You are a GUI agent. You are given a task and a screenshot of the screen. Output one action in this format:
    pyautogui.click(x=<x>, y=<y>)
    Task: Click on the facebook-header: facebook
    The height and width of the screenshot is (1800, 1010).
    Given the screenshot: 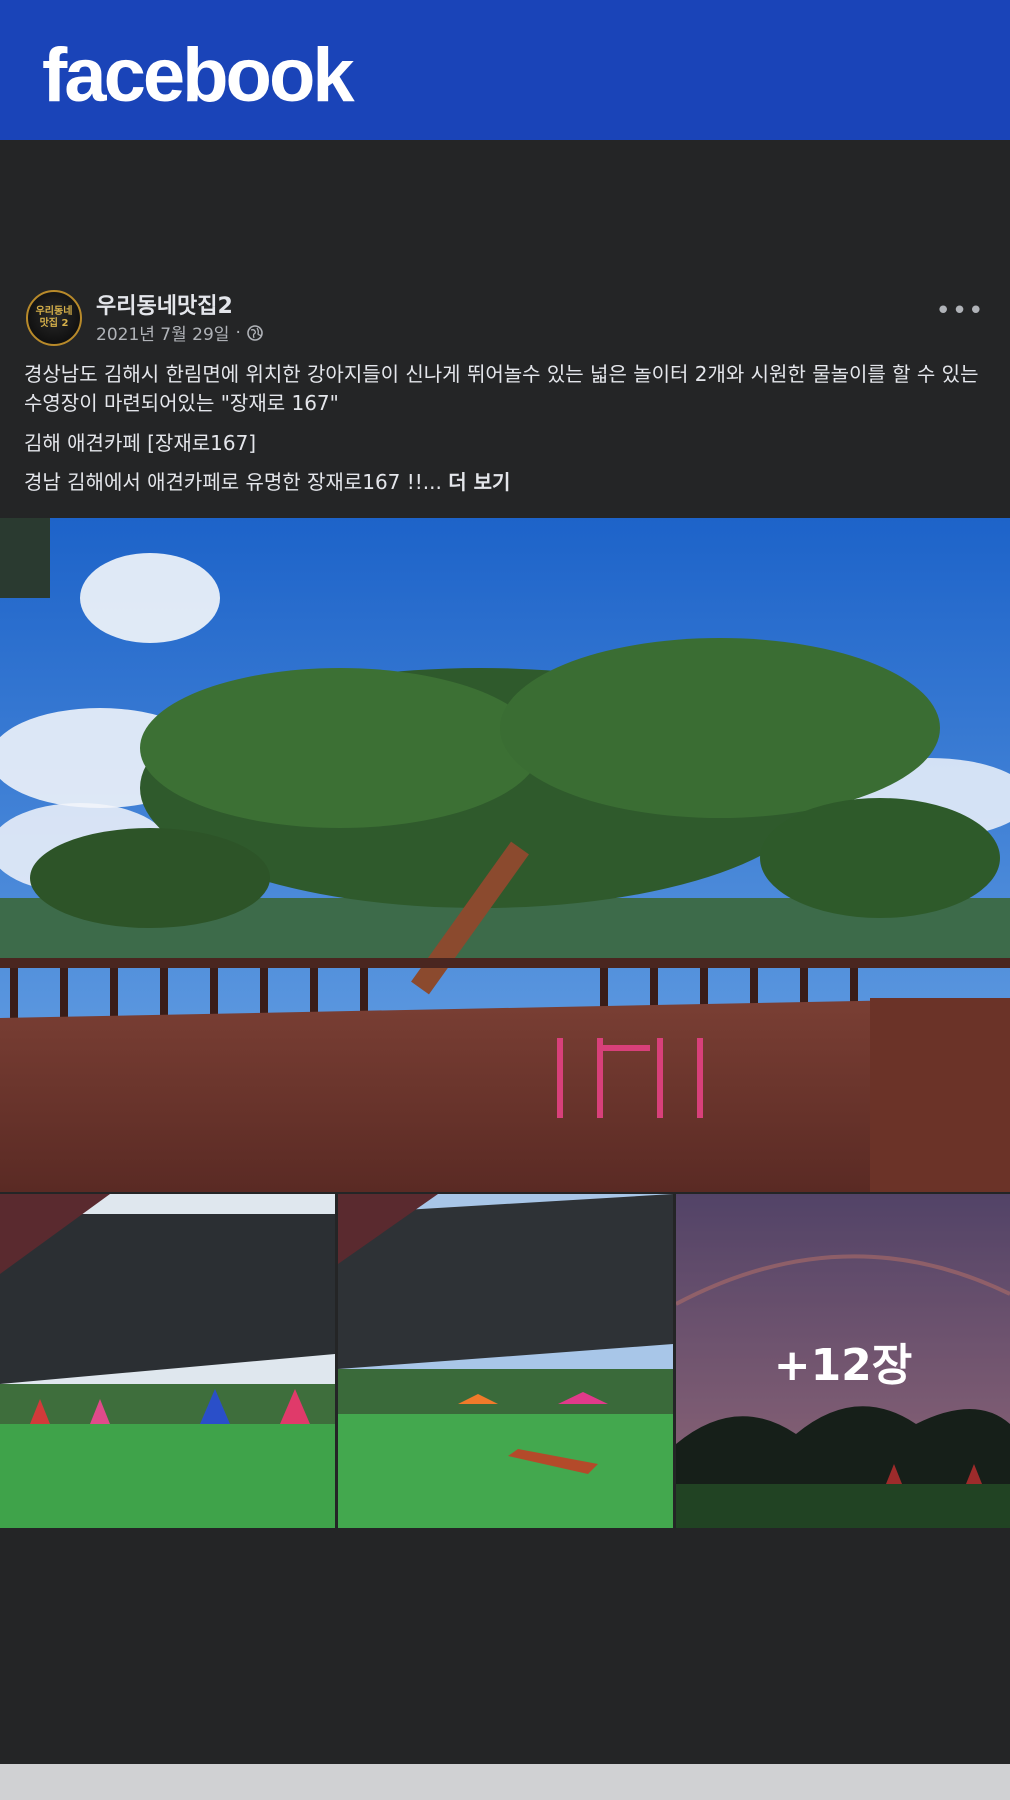 What is the action you would take?
    pyautogui.click(x=505, y=70)
    